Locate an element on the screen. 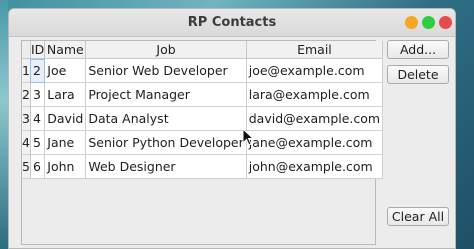  row-header: 3 is located at coordinates (26, 118).